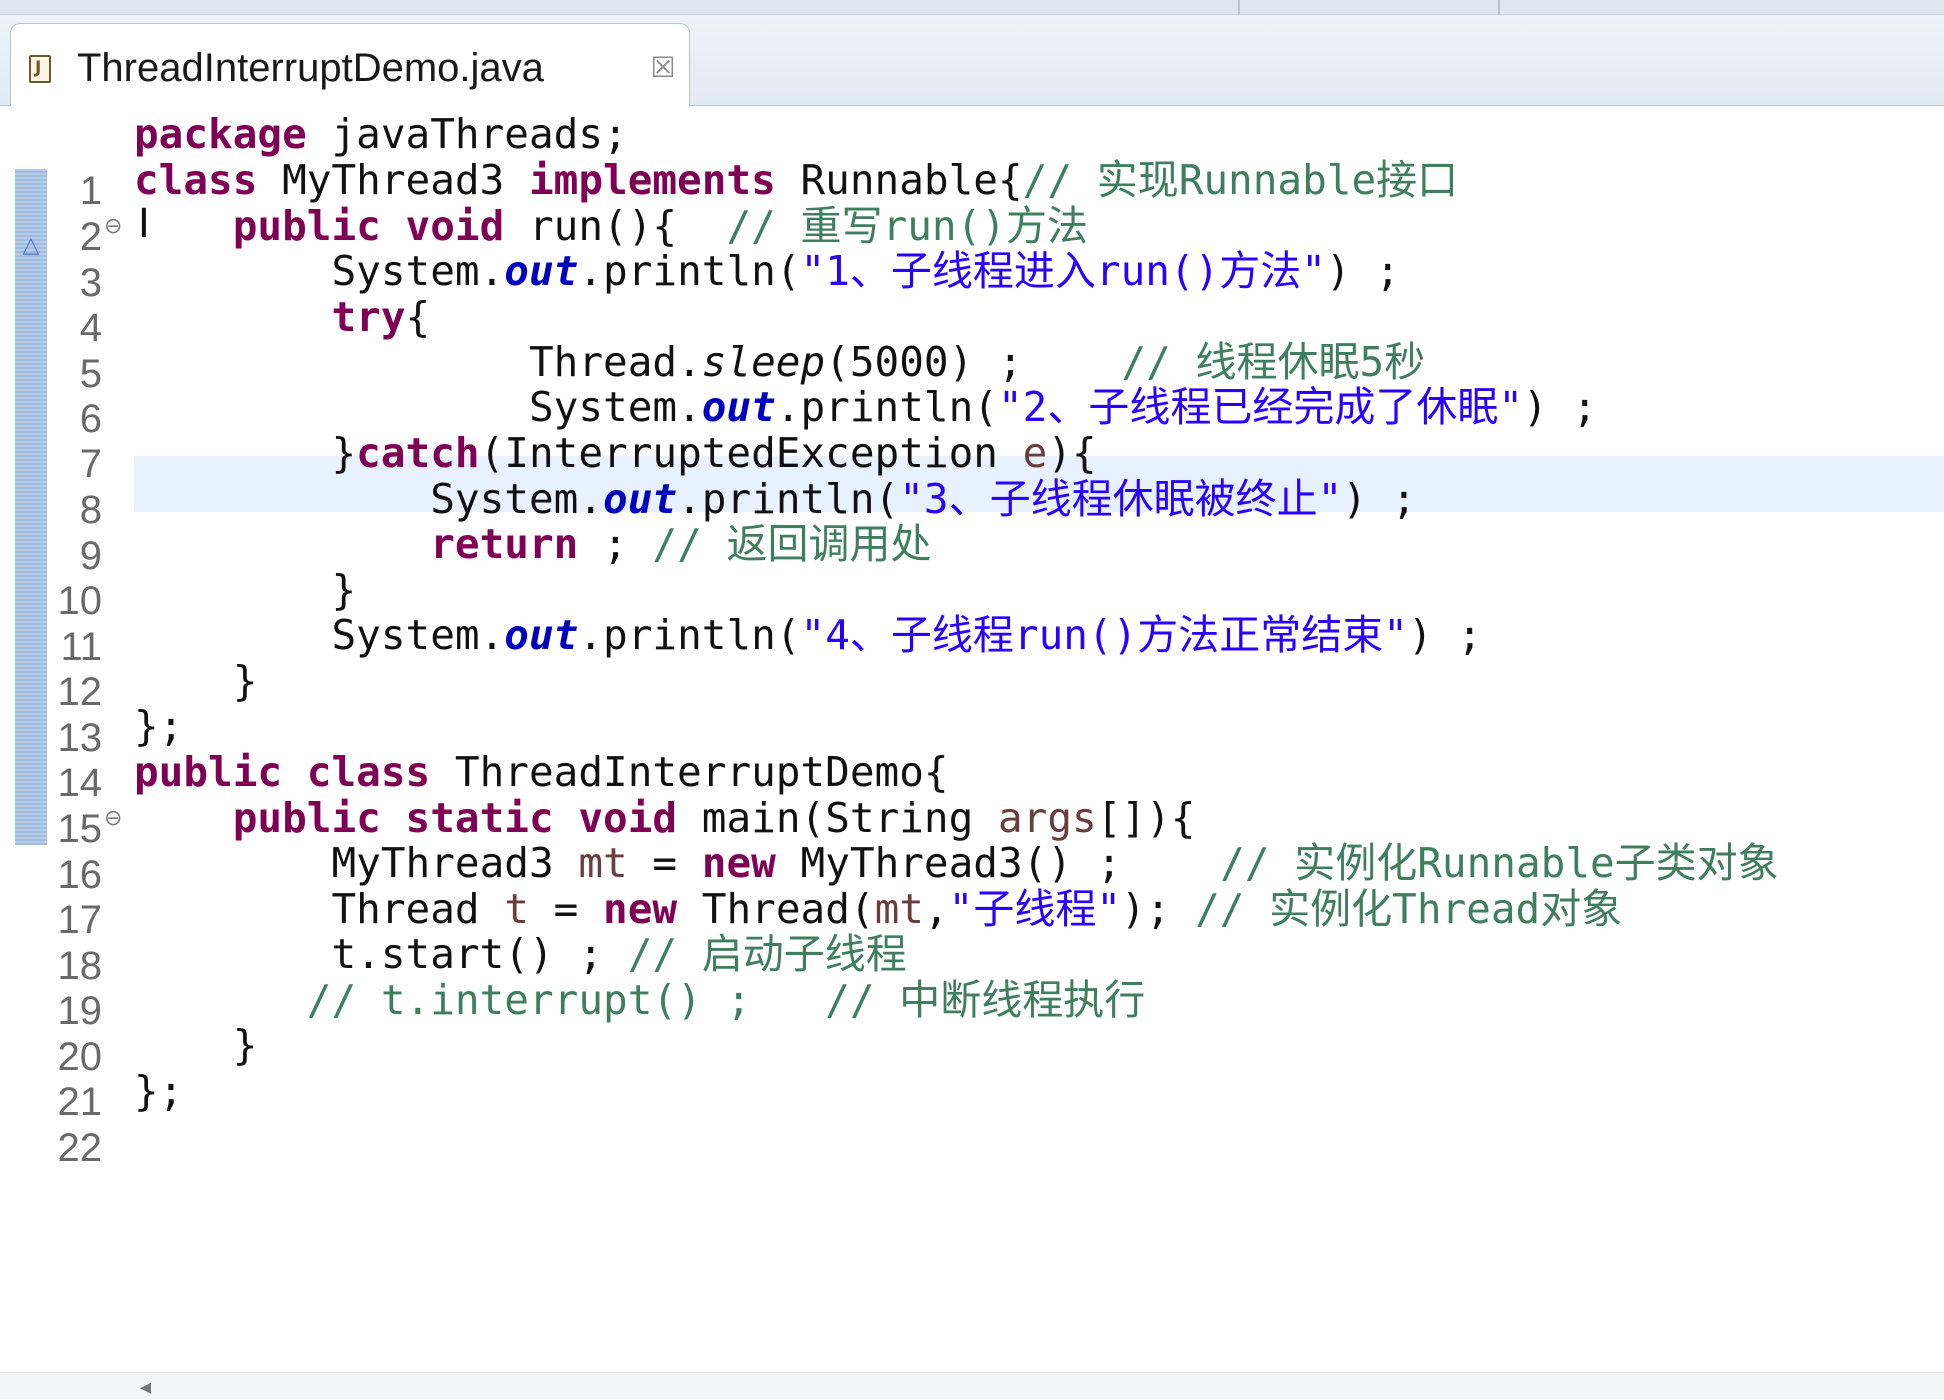 This screenshot has width=1944, height=1400. What do you see at coordinates (972, 60) in the screenshot?
I see `editor-tab-bar: ThreadInterruptDemo.java ☒` at bounding box center [972, 60].